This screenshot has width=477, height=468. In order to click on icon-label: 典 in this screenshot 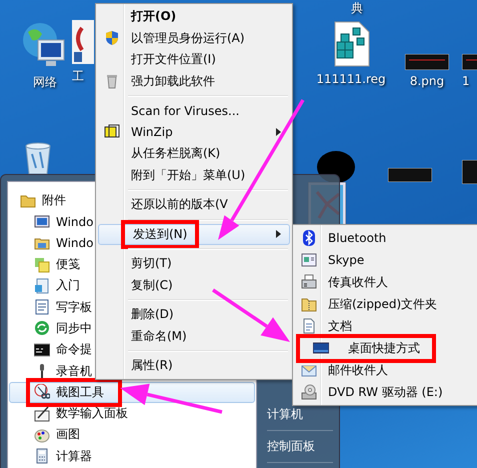, I will do `click(357, 8)`.